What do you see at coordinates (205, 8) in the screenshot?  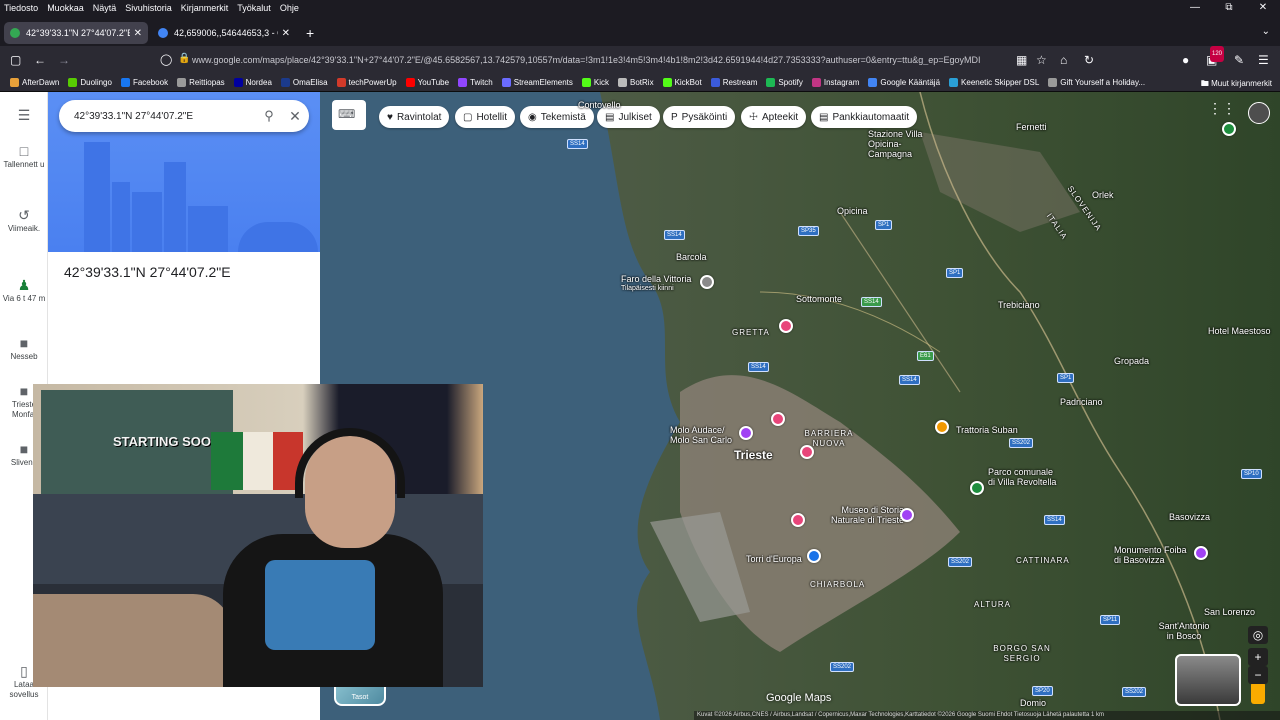 I see `menu-bookmarks: Kirjanmerkit` at bounding box center [205, 8].